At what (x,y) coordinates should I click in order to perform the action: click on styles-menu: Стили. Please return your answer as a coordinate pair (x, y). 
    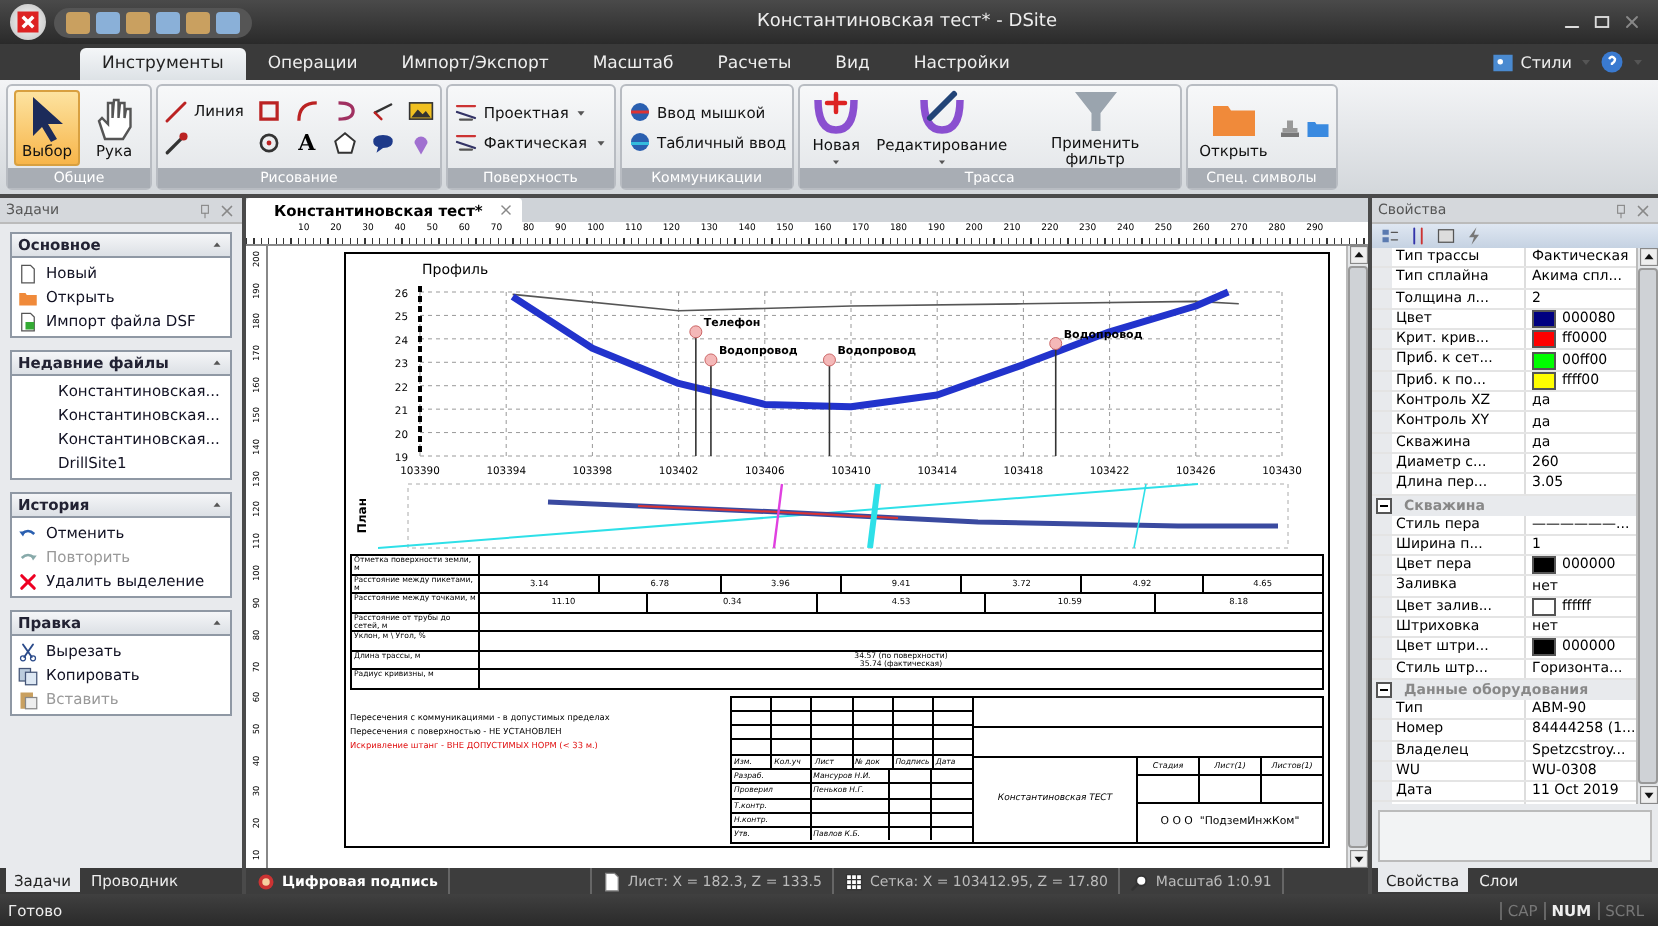
    Looking at the image, I should click on (1546, 62).